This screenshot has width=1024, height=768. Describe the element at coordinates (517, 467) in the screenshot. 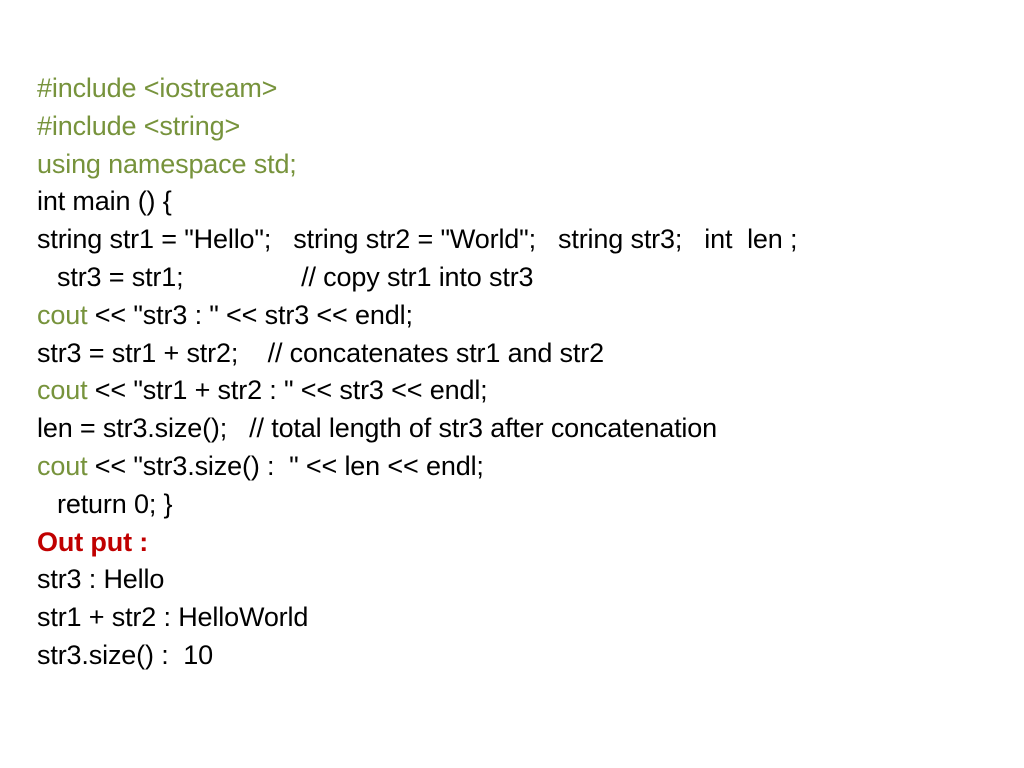

I see `code-line-cout-size: cout << "str3.size() : " << len << endl;` at that location.